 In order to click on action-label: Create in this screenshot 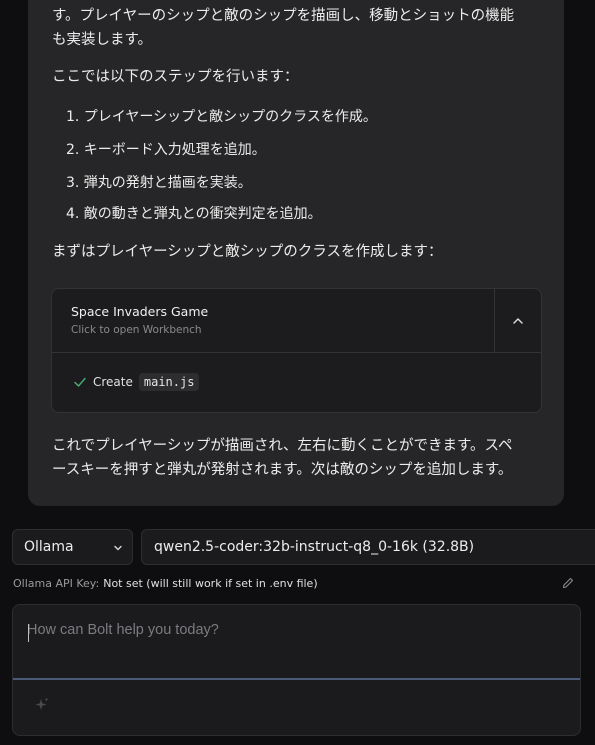, I will do `click(113, 382)`.